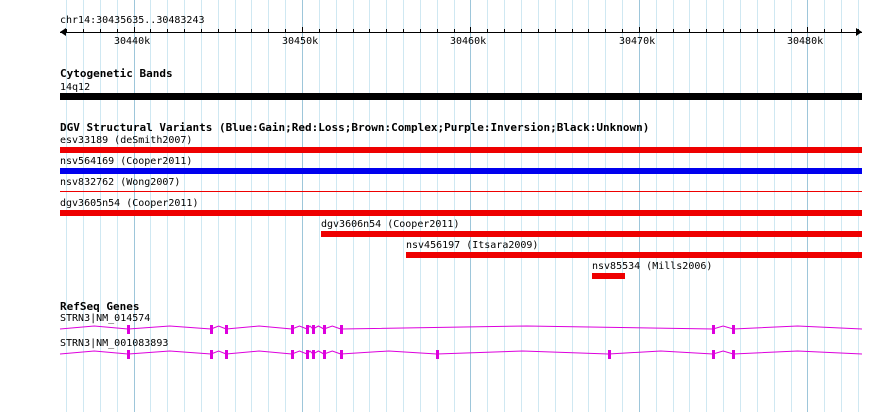 The image size is (890, 412). Describe the element at coordinates (129, 203) in the screenshot. I see `variant-label: dgv3605n54 (Cooper2011)` at that location.